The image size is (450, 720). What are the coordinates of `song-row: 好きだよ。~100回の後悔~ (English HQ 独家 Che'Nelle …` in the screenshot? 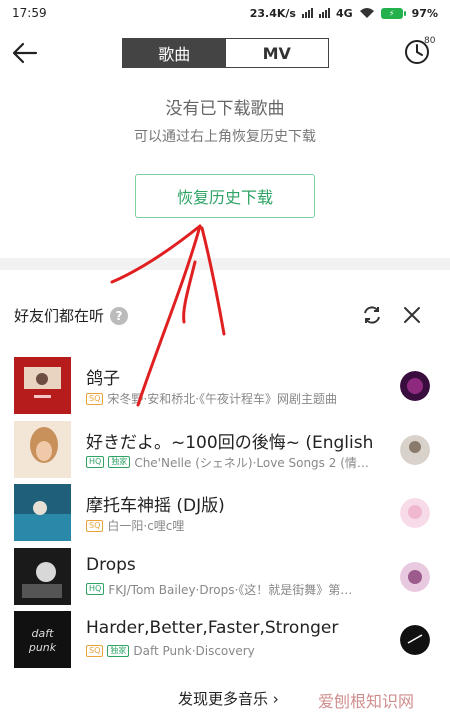 It's located at (225, 450).